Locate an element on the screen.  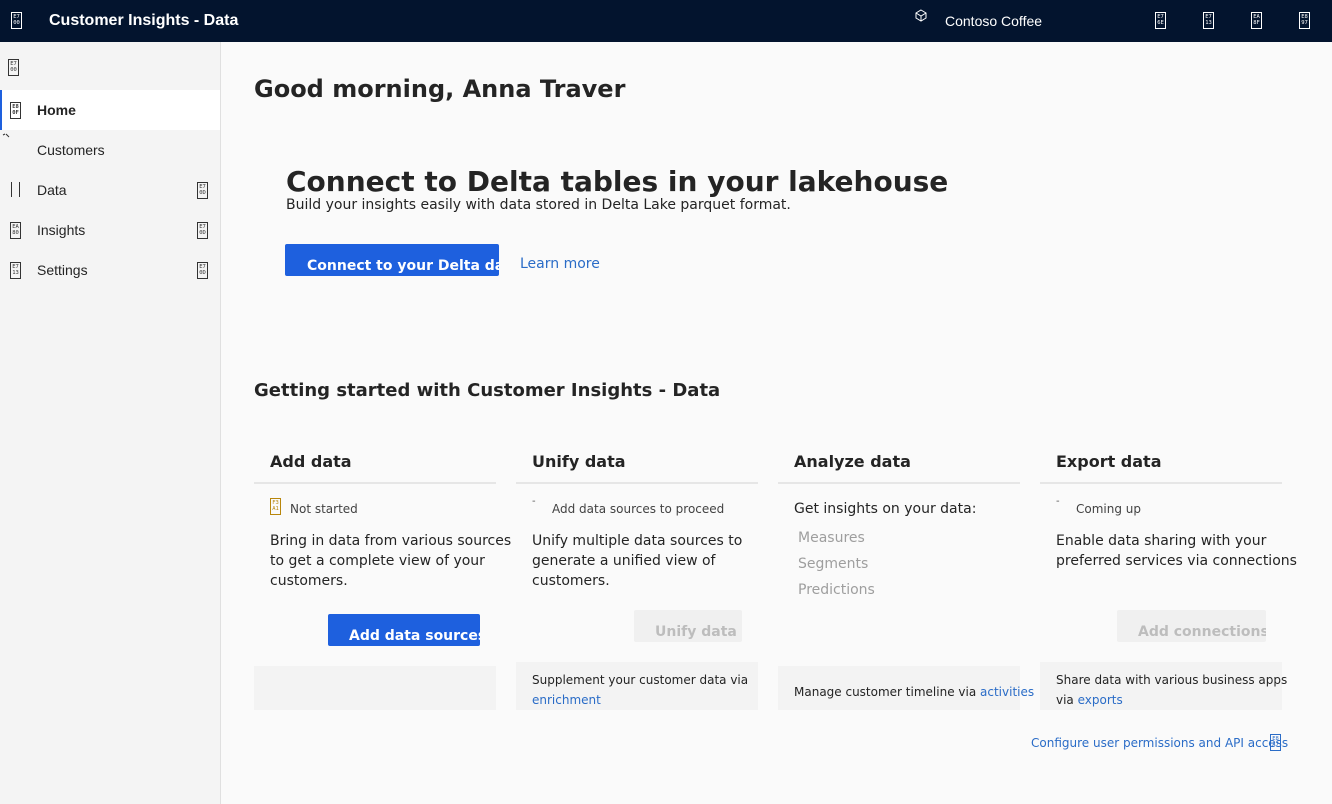
settings-gear-icon: E7 13 is located at coordinates (1208, 20).